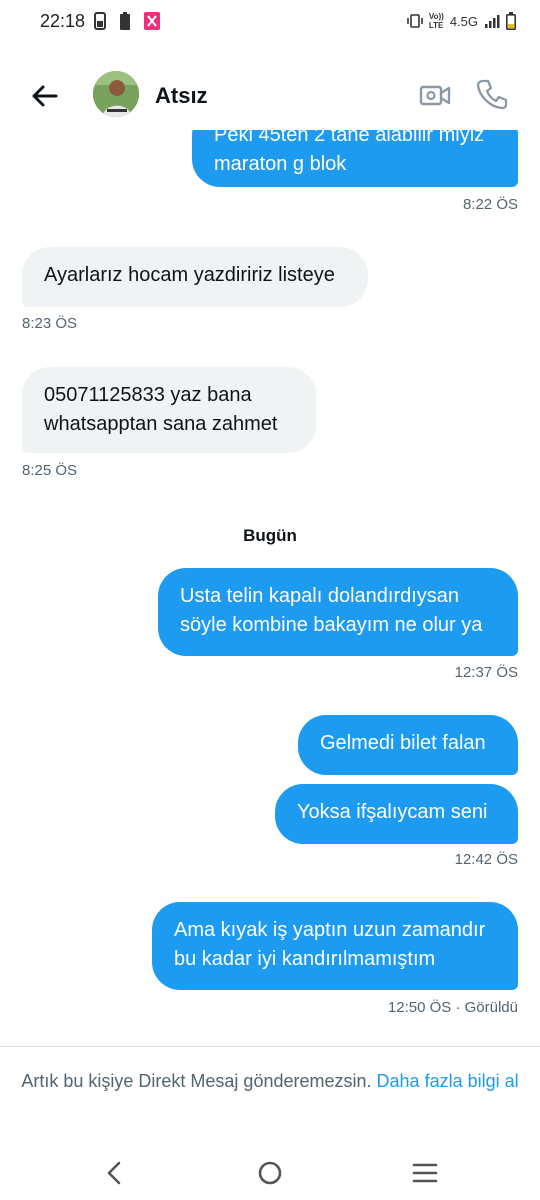  Describe the element at coordinates (415, 21) in the screenshot. I see `vibrate-icon` at that location.